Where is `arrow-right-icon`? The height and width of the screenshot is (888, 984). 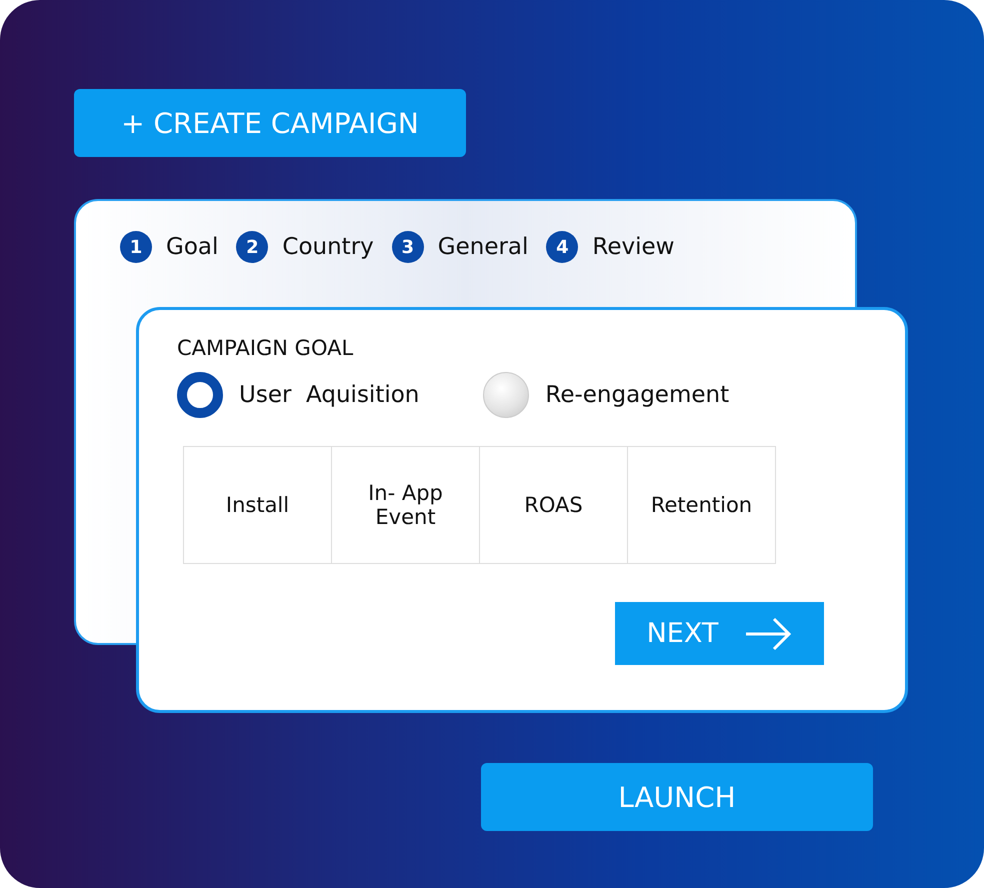
arrow-right-icon is located at coordinates (768, 633).